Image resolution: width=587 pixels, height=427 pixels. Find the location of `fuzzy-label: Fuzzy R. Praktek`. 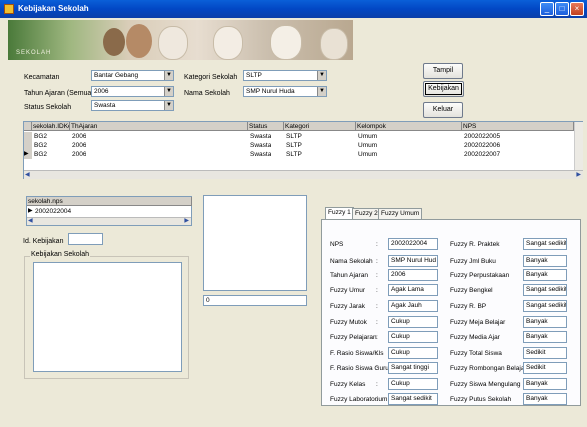

fuzzy-label: Fuzzy R. Praktek is located at coordinates (475, 244).